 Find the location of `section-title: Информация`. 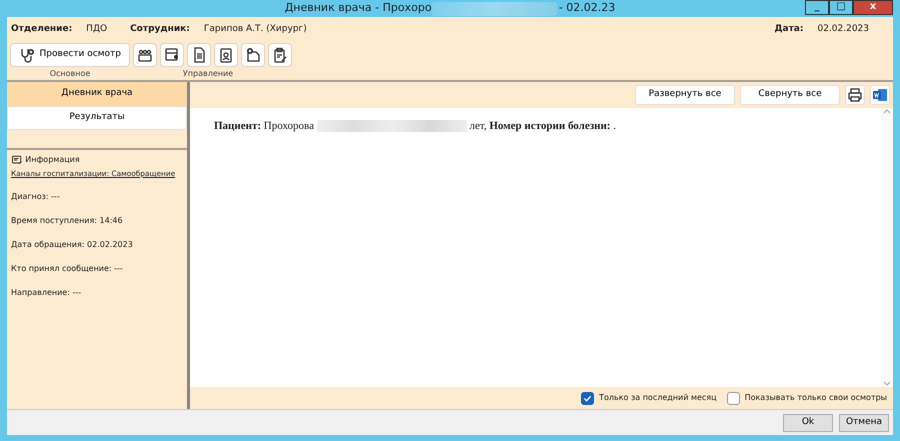

section-title: Информация is located at coordinates (52, 160).